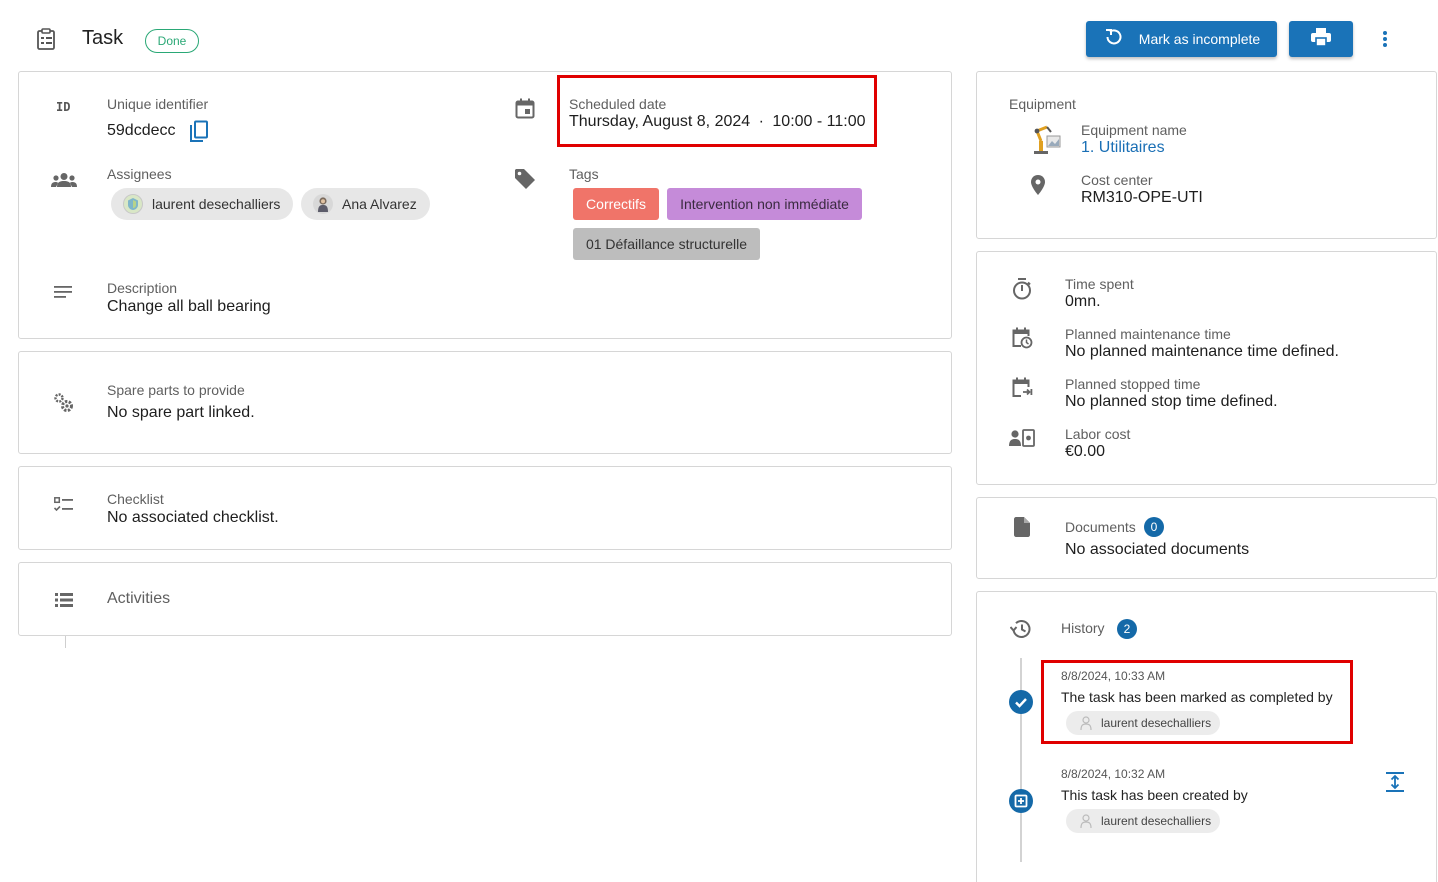 The height and width of the screenshot is (882, 1438). What do you see at coordinates (1098, 434) in the screenshot?
I see `labor-cost-label: Labor cost` at bounding box center [1098, 434].